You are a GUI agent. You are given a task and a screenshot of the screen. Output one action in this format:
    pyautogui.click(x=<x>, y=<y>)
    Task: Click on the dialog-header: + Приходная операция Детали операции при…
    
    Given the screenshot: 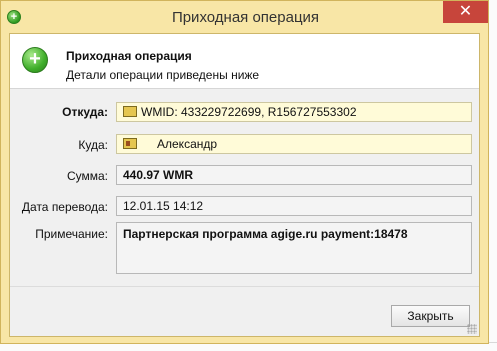 What is the action you would take?
    pyautogui.click(x=244, y=61)
    